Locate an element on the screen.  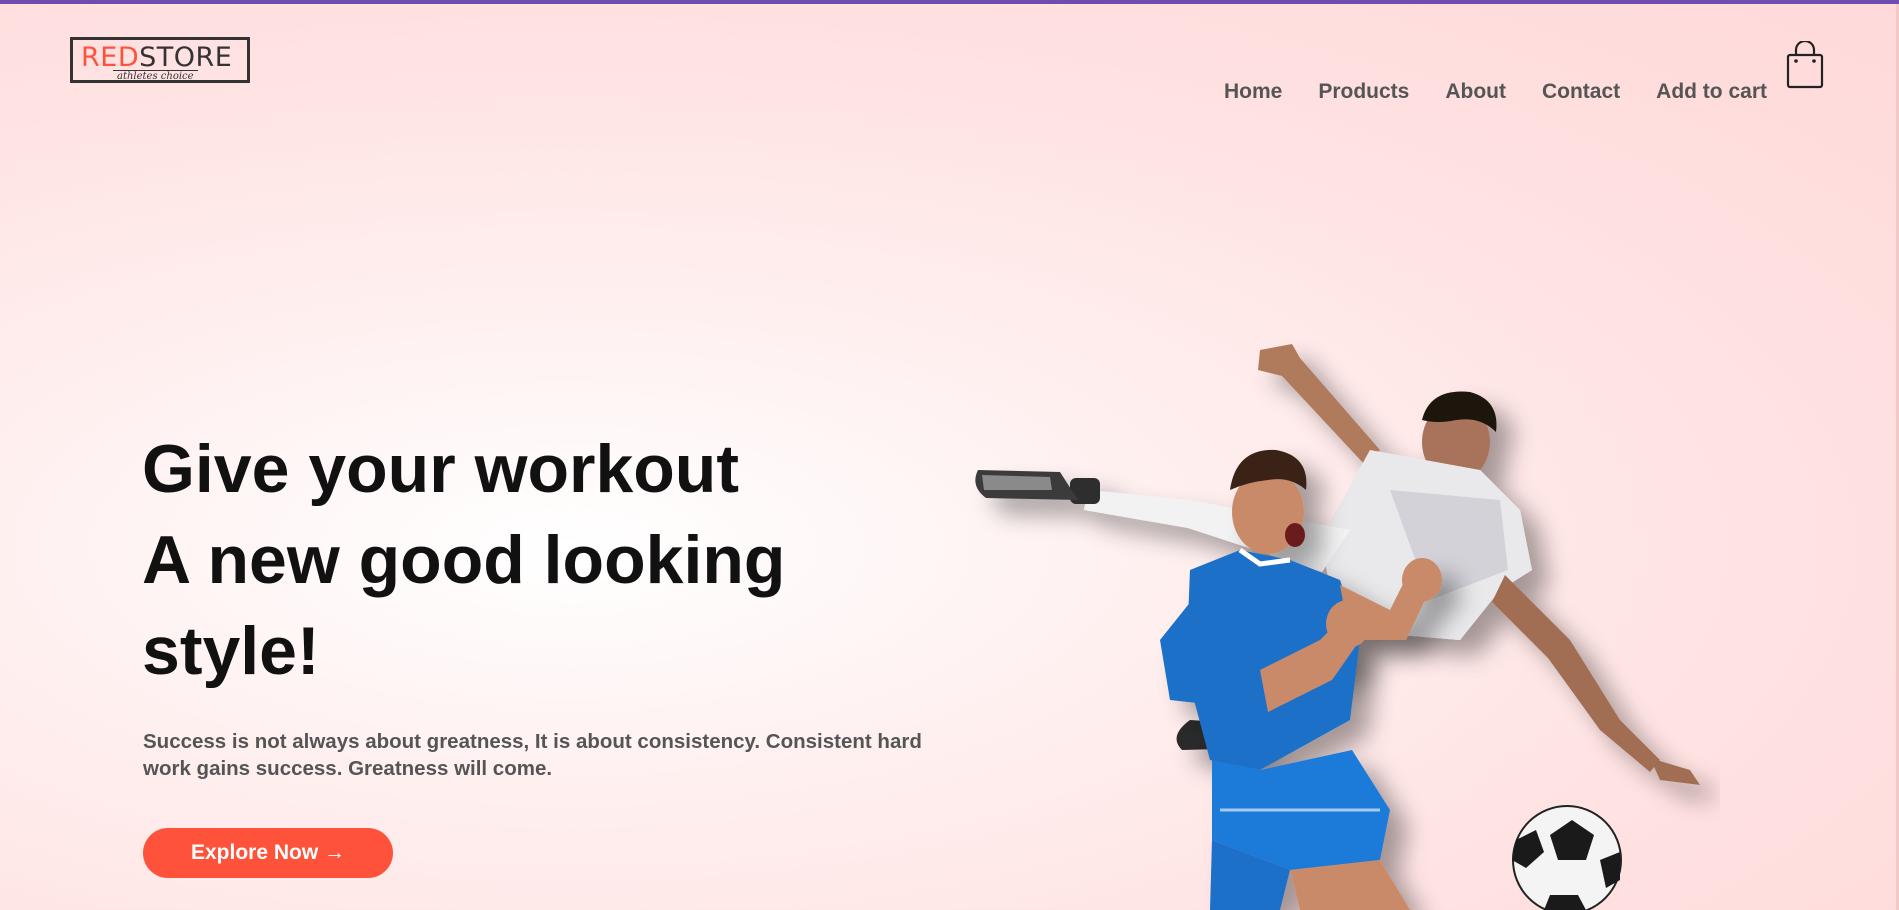
nav-home: Home is located at coordinates (1253, 92).